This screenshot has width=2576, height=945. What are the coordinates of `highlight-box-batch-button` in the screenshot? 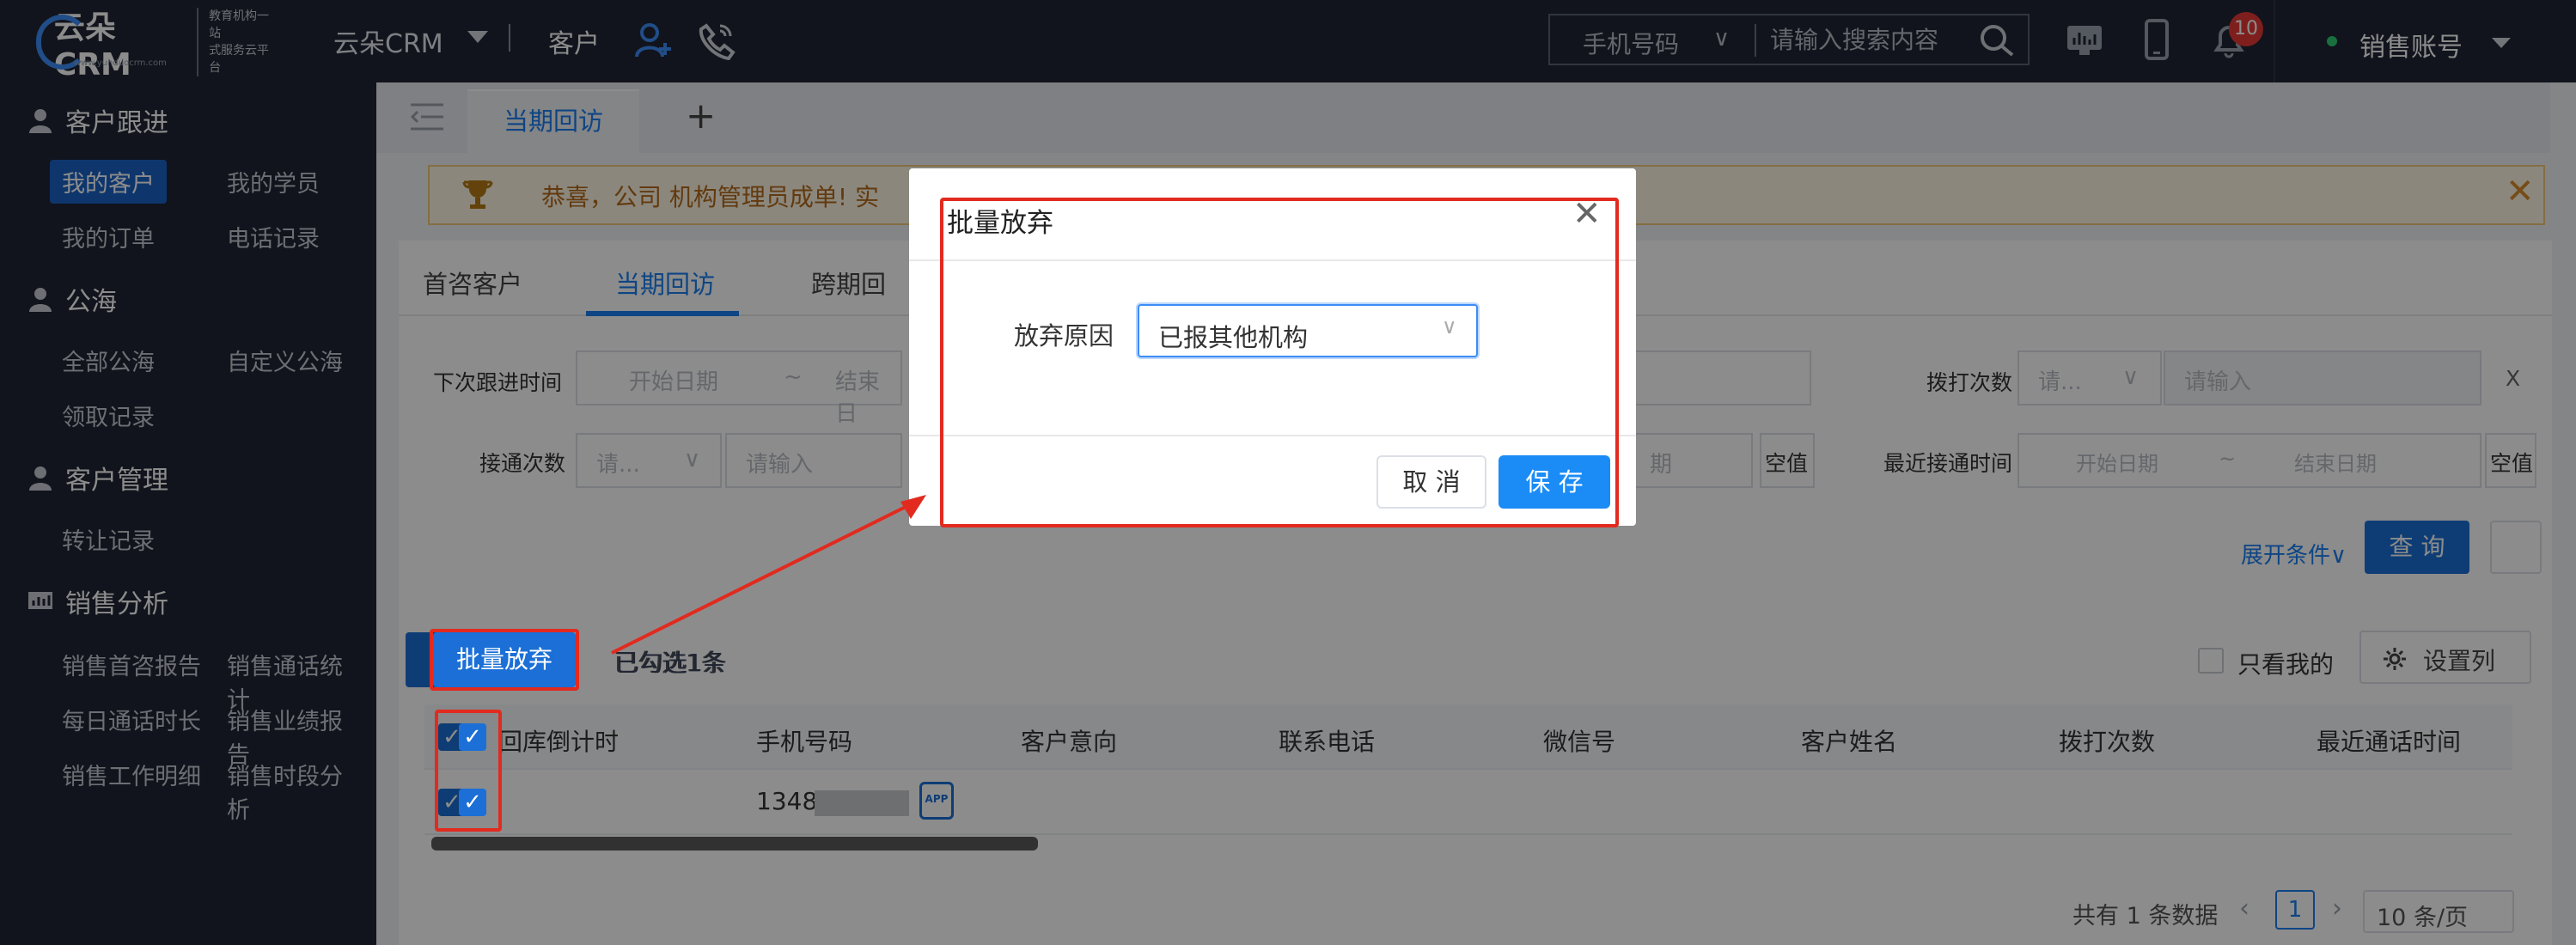 It's located at (504, 660).